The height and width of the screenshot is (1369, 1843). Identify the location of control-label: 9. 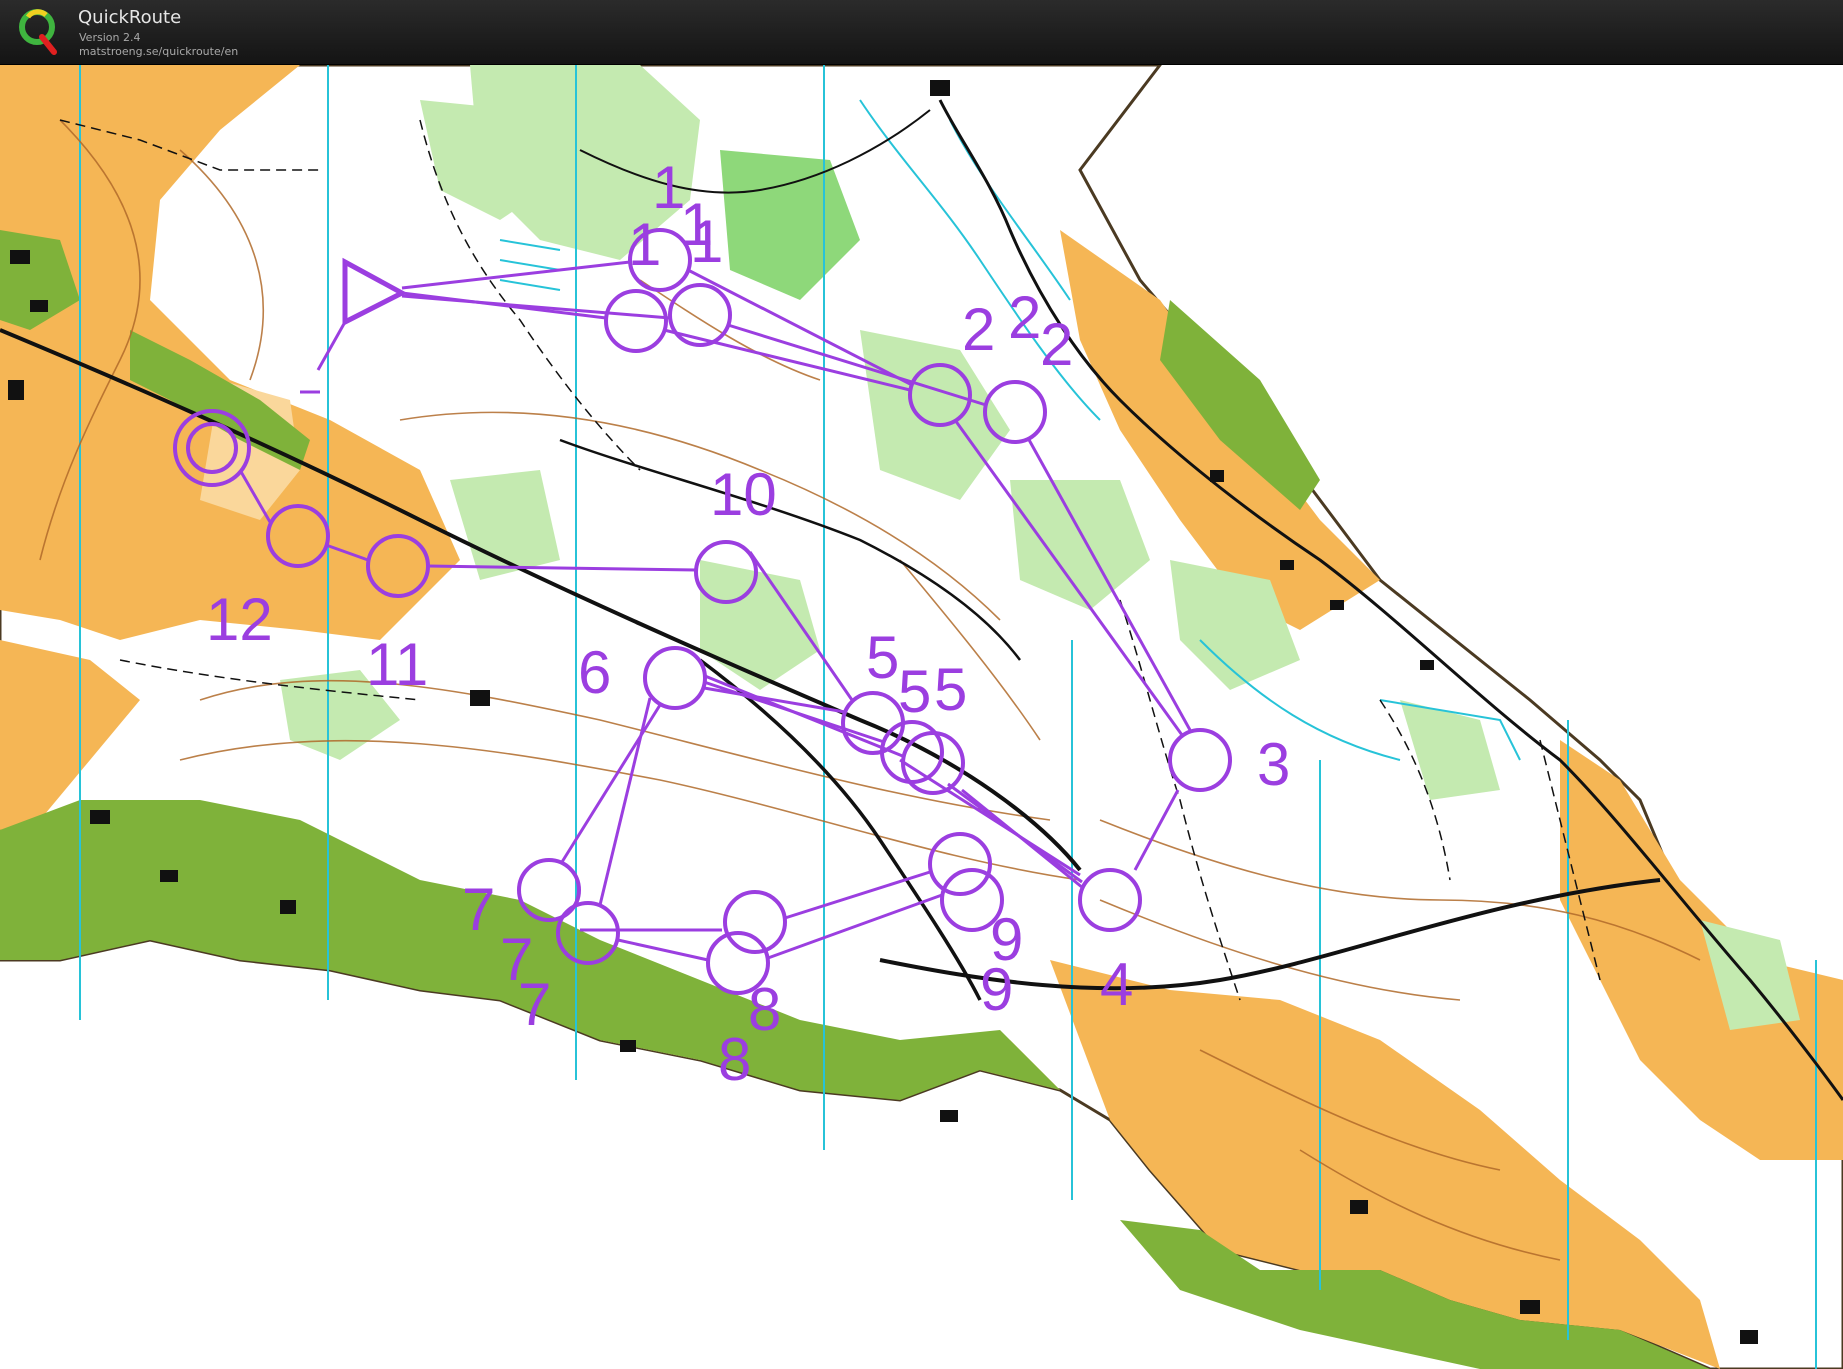
(996, 989).